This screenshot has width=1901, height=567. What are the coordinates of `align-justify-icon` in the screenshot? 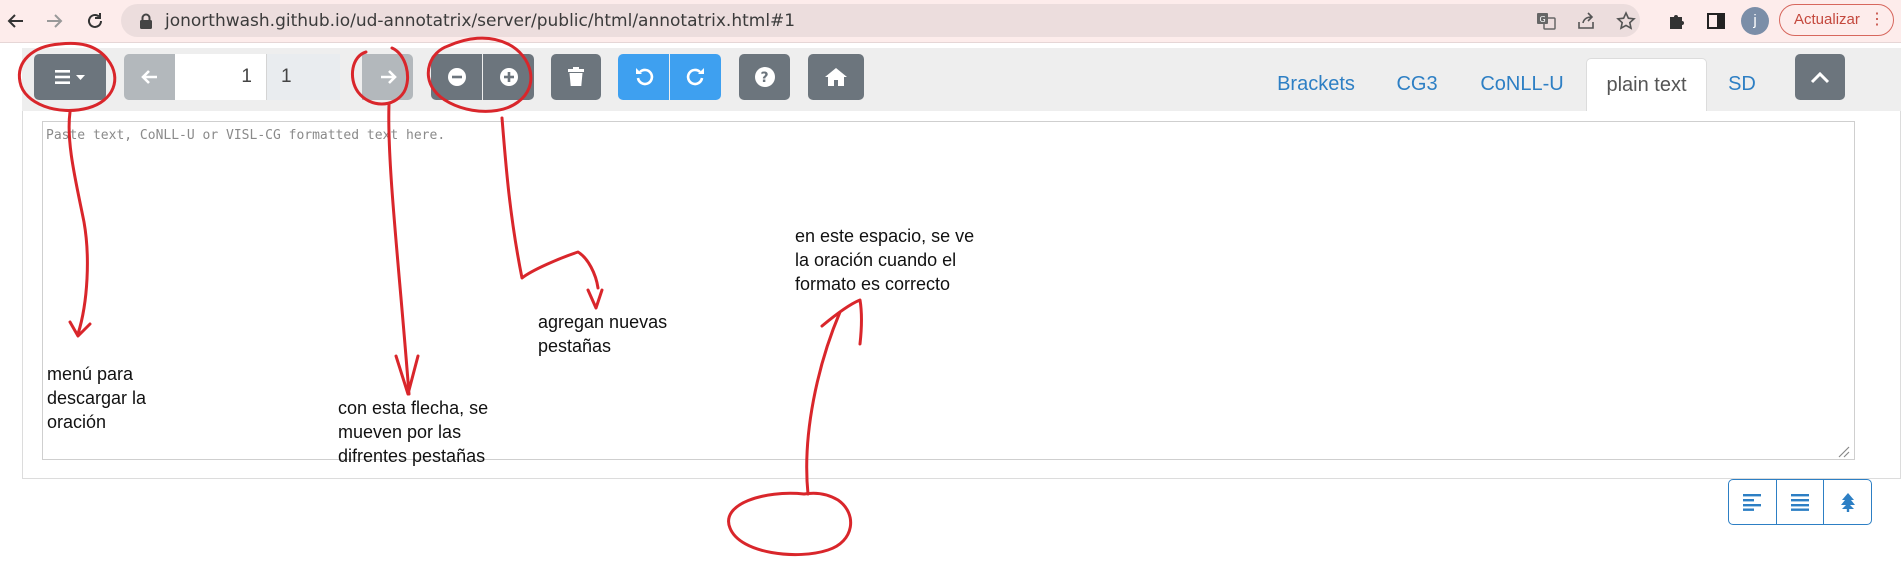 It's located at (1800, 502).